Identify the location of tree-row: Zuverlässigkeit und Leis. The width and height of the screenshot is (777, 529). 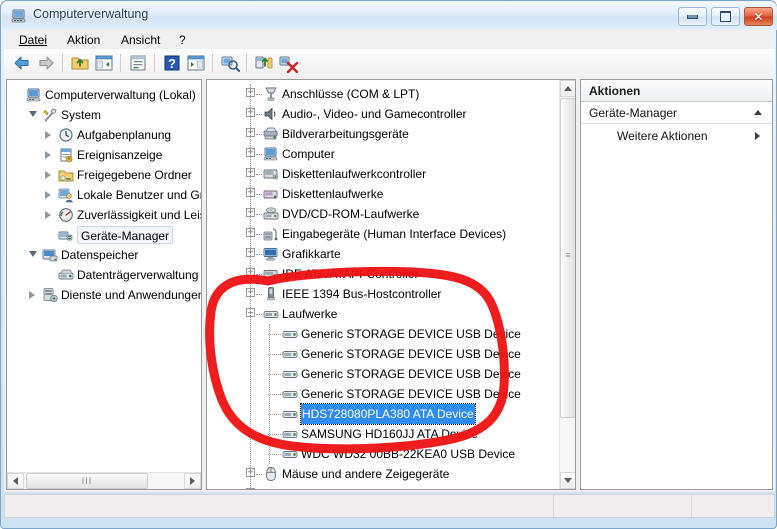
(104, 215).